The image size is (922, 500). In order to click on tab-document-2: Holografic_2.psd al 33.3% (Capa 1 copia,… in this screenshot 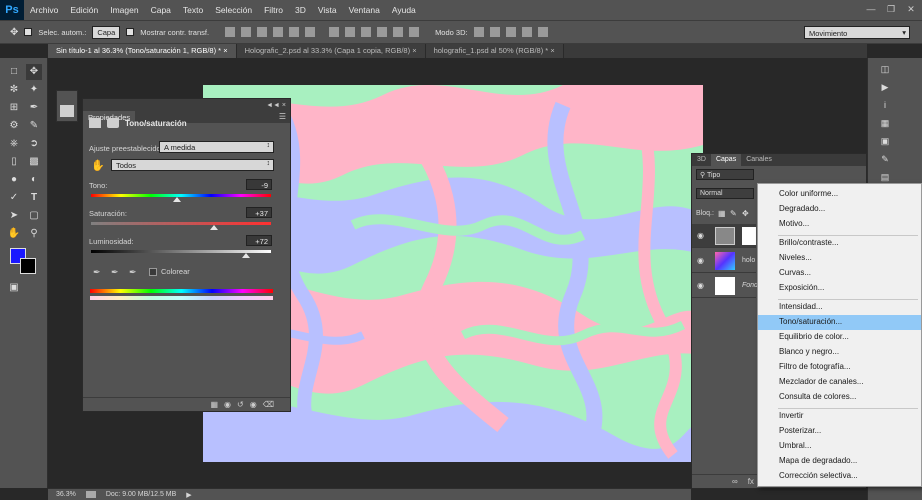, I will do `click(331, 51)`.